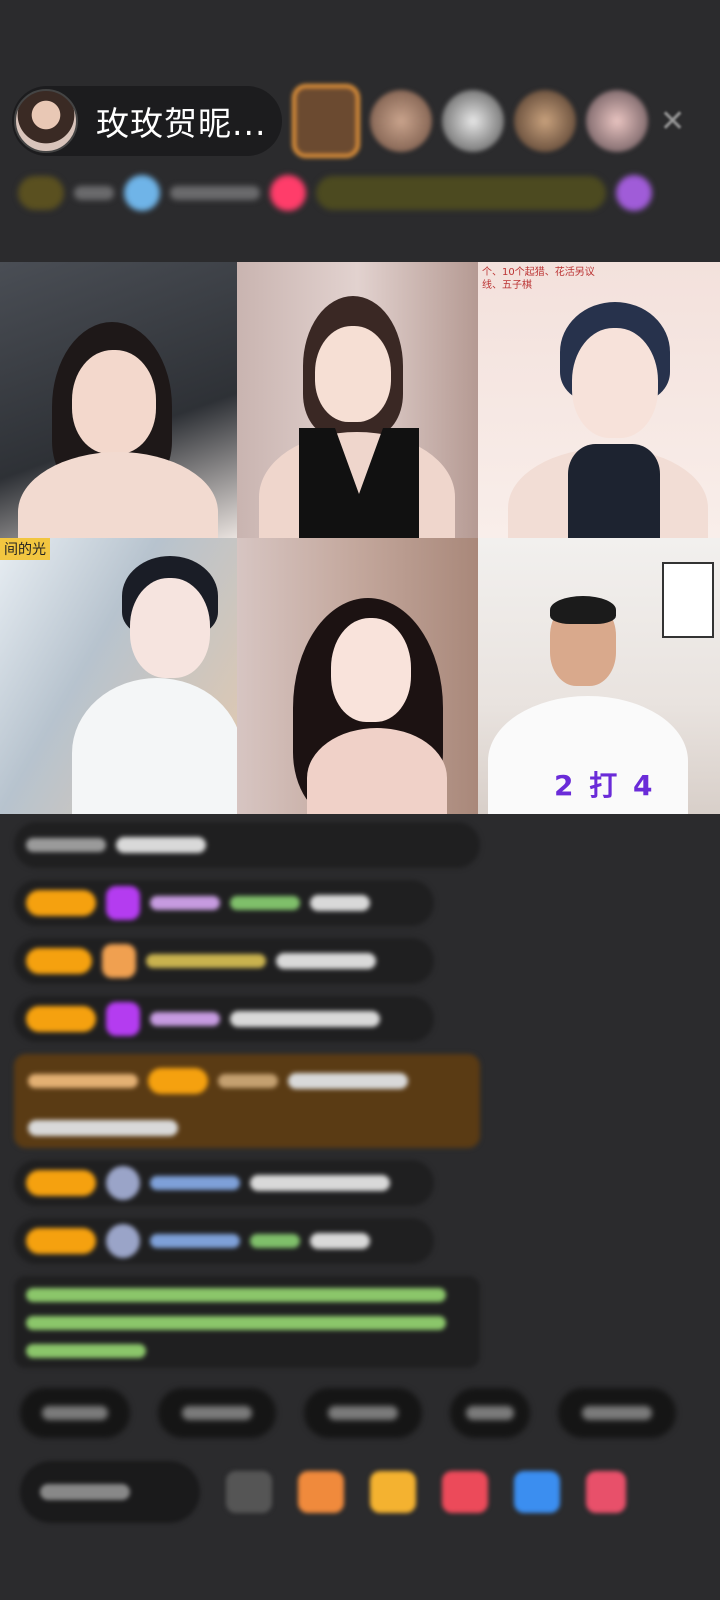  Describe the element at coordinates (41, 193) in the screenshot. I see `rank-badge` at that location.